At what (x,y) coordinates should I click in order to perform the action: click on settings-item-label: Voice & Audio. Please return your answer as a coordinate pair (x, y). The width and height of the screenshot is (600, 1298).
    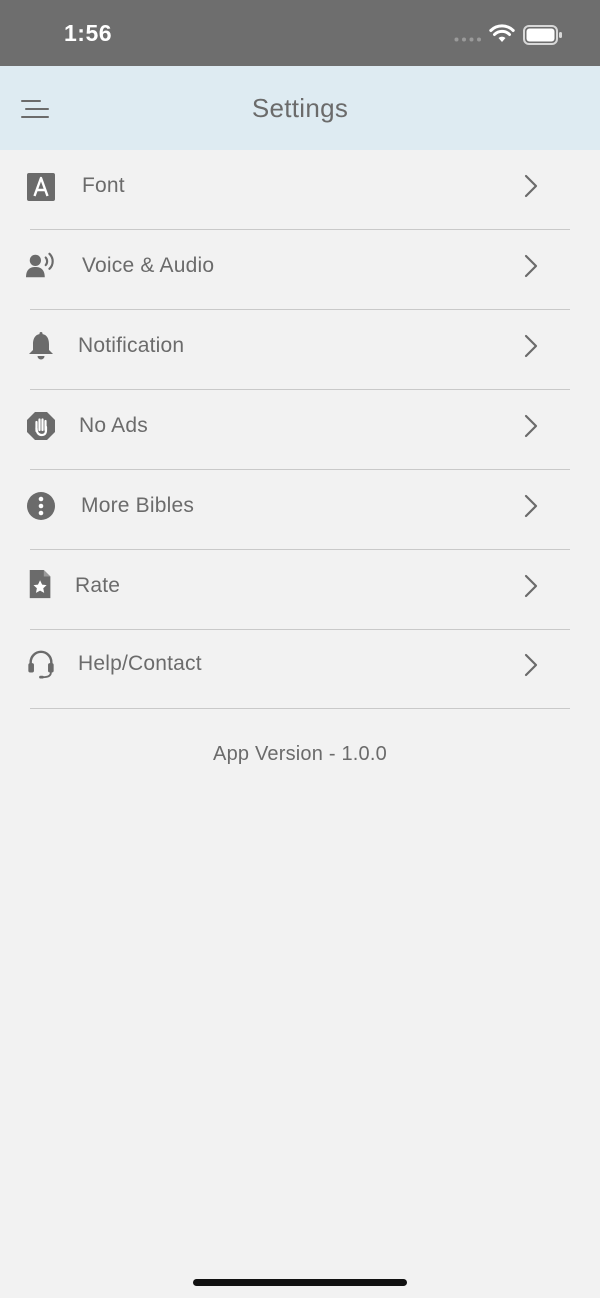
    Looking at the image, I should click on (148, 265).